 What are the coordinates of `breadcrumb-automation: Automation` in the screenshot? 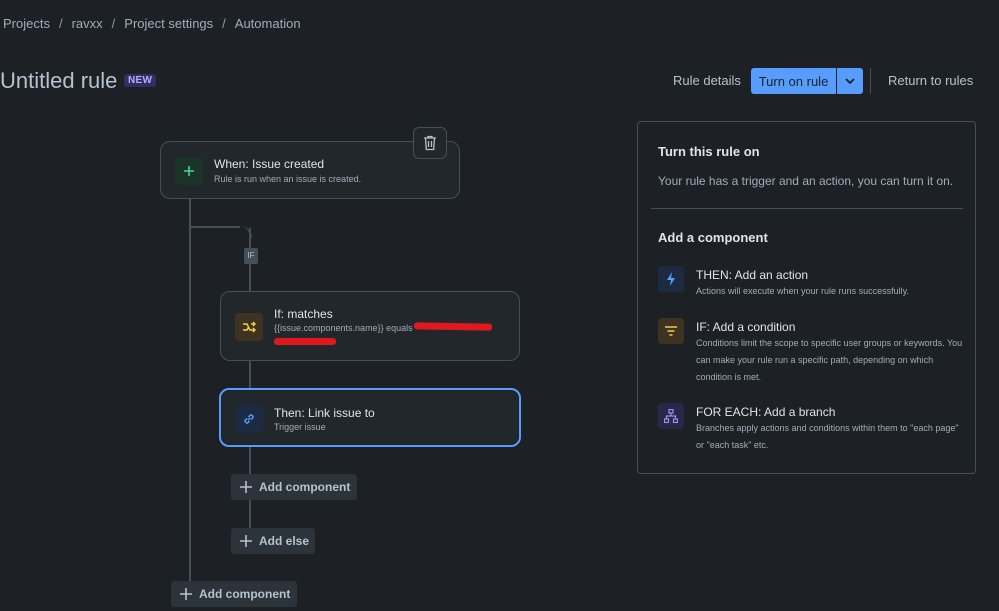 It's located at (268, 23).